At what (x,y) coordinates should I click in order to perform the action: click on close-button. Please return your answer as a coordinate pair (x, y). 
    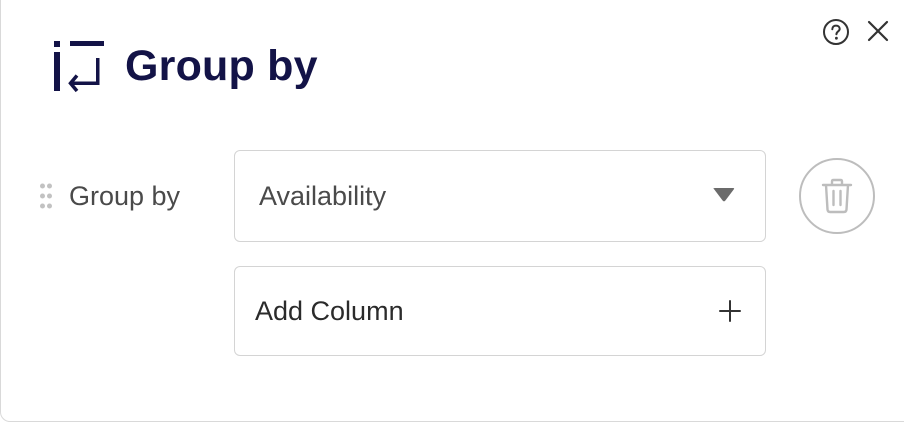
    Looking at the image, I should click on (878, 31).